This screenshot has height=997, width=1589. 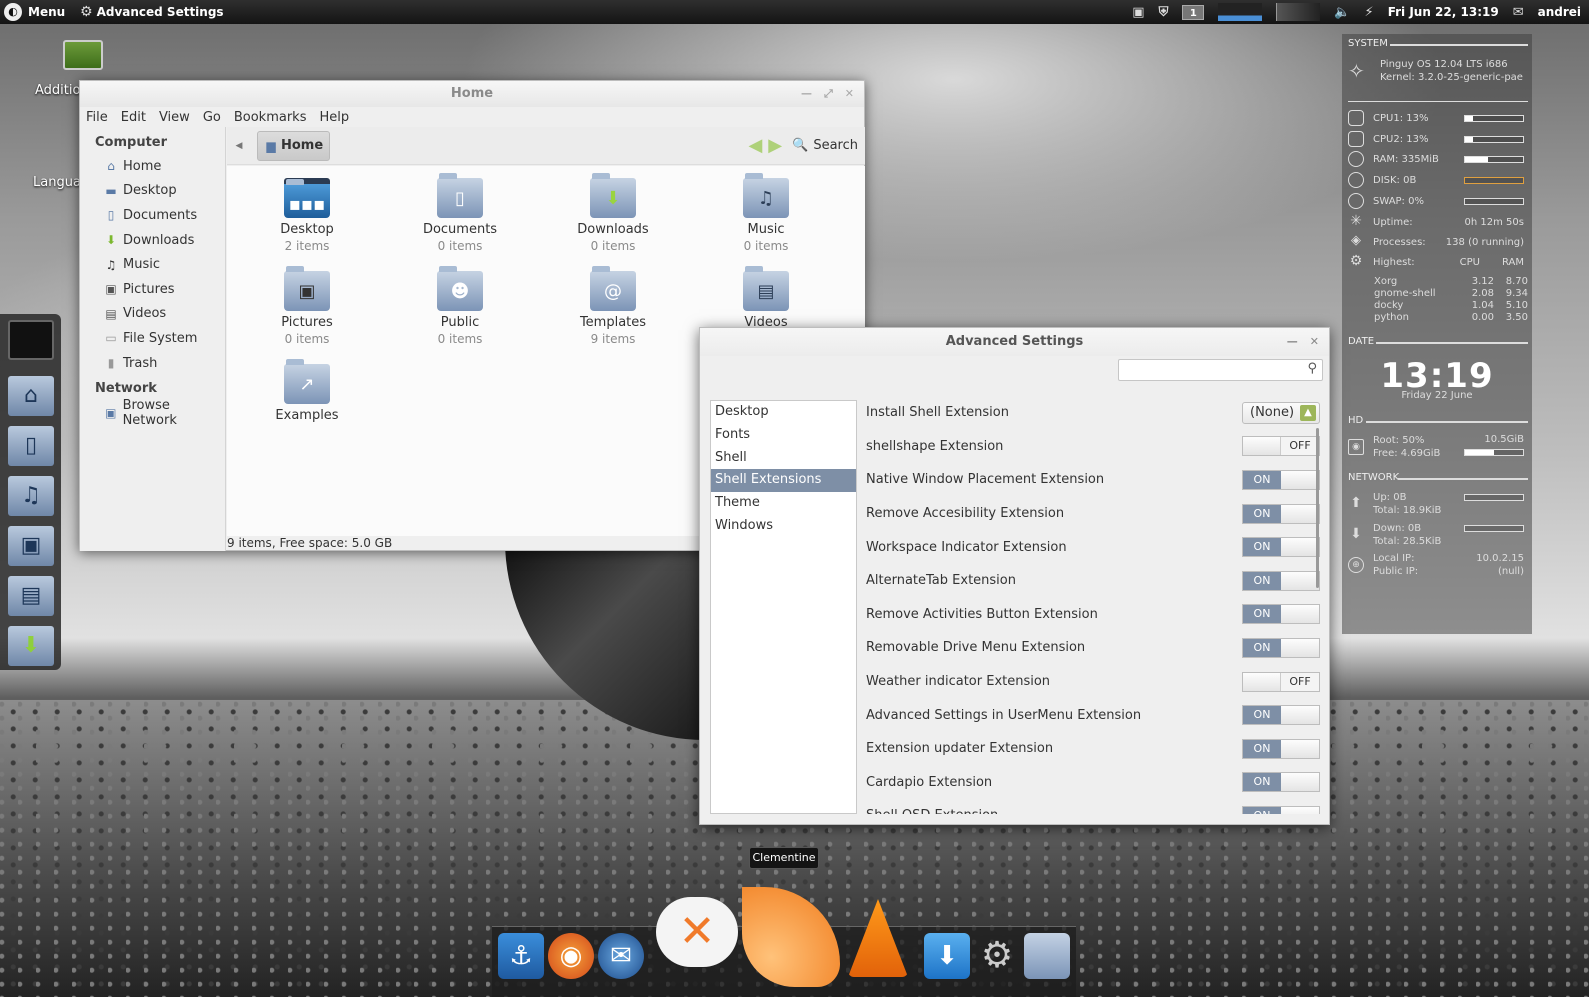 What do you see at coordinates (31, 546) in the screenshot?
I see `pictures-folder-icon: ▣` at bounding box center [31, 546].